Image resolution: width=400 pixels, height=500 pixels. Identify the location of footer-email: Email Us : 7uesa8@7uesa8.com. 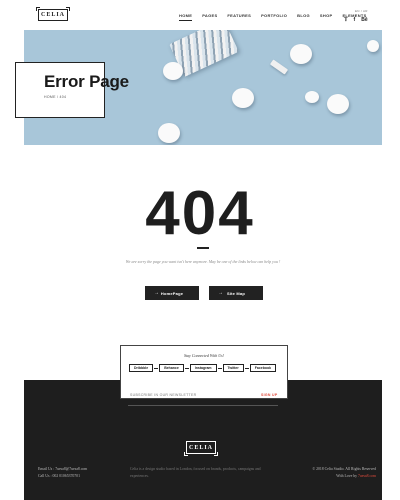
(62, 469).